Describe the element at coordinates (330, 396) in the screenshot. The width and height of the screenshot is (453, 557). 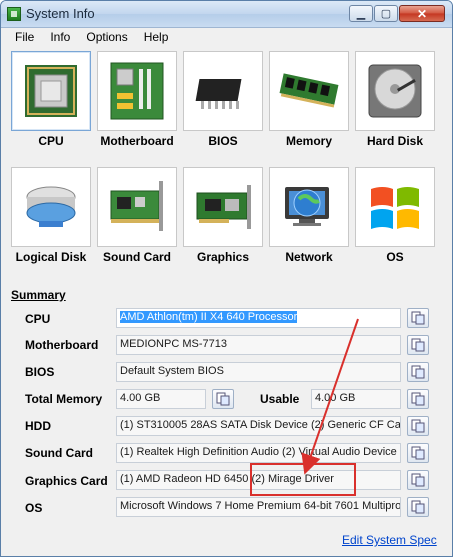
I see `annotation-arrow` at that location.